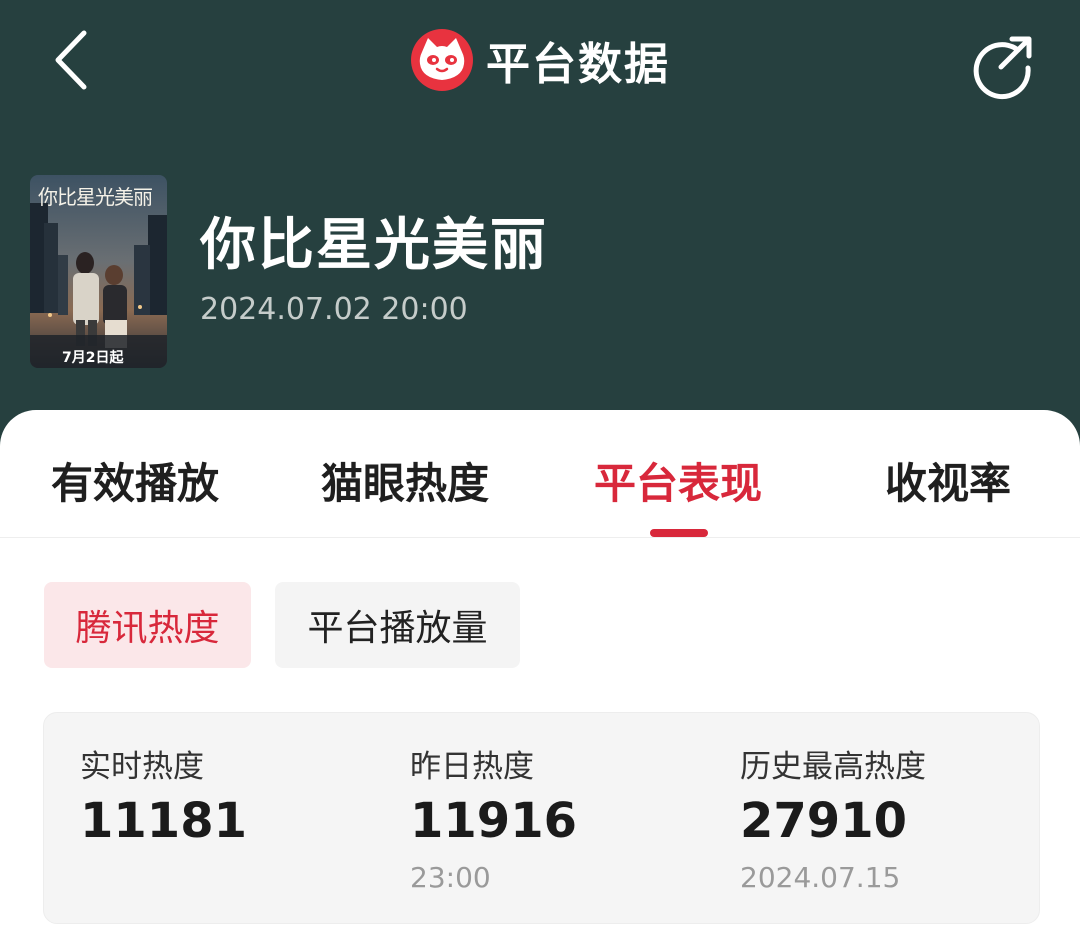  What do you see at coordinates (374, 245) in the screenshot?
I see `drama-title: 你比星光美丽` at bounding box center [374, 245].